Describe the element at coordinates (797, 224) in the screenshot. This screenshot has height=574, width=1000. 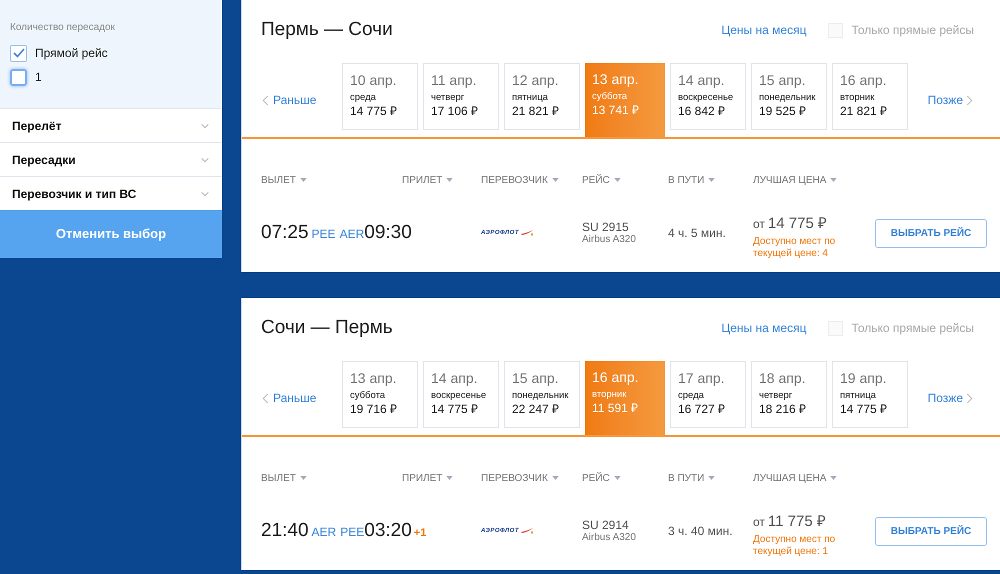
I see `best-price: 14 775 ₽` at that location.